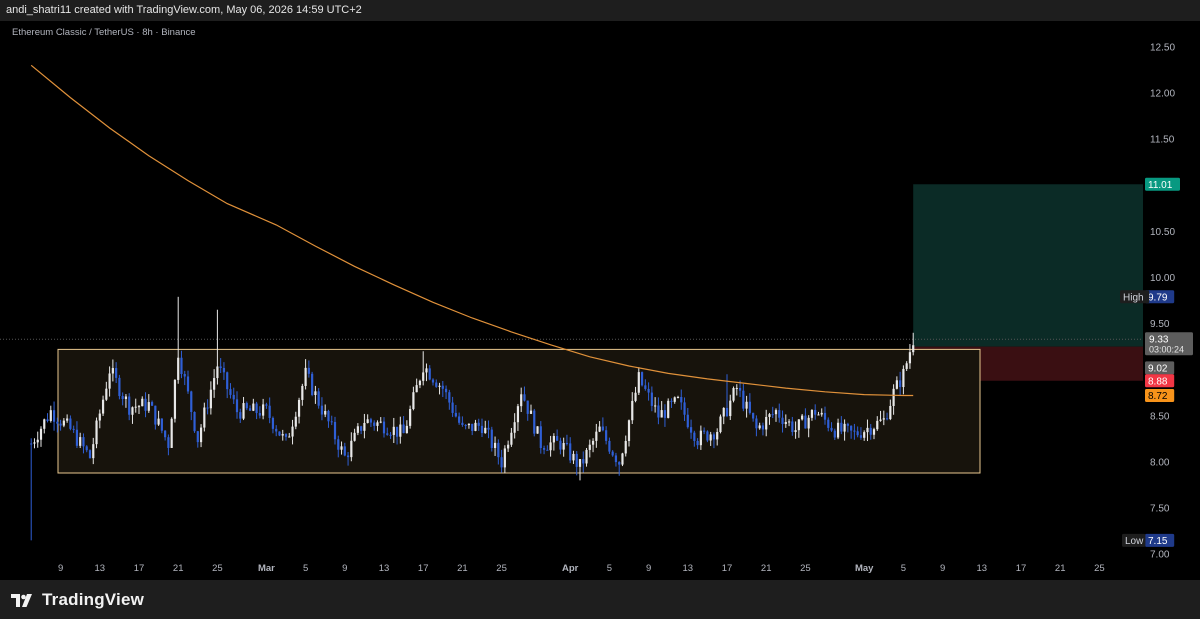 This screenshot has width=1200, height=619. I want to click on low-label: Low, so click(1134, 541).